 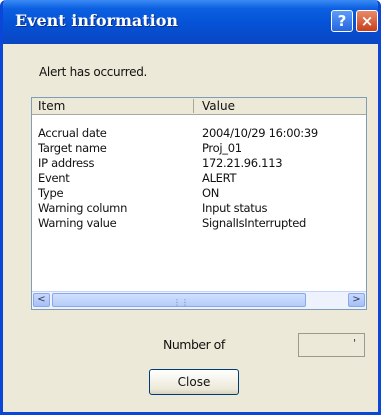 I want to click on count-value: ', so click(x=354, y=343).